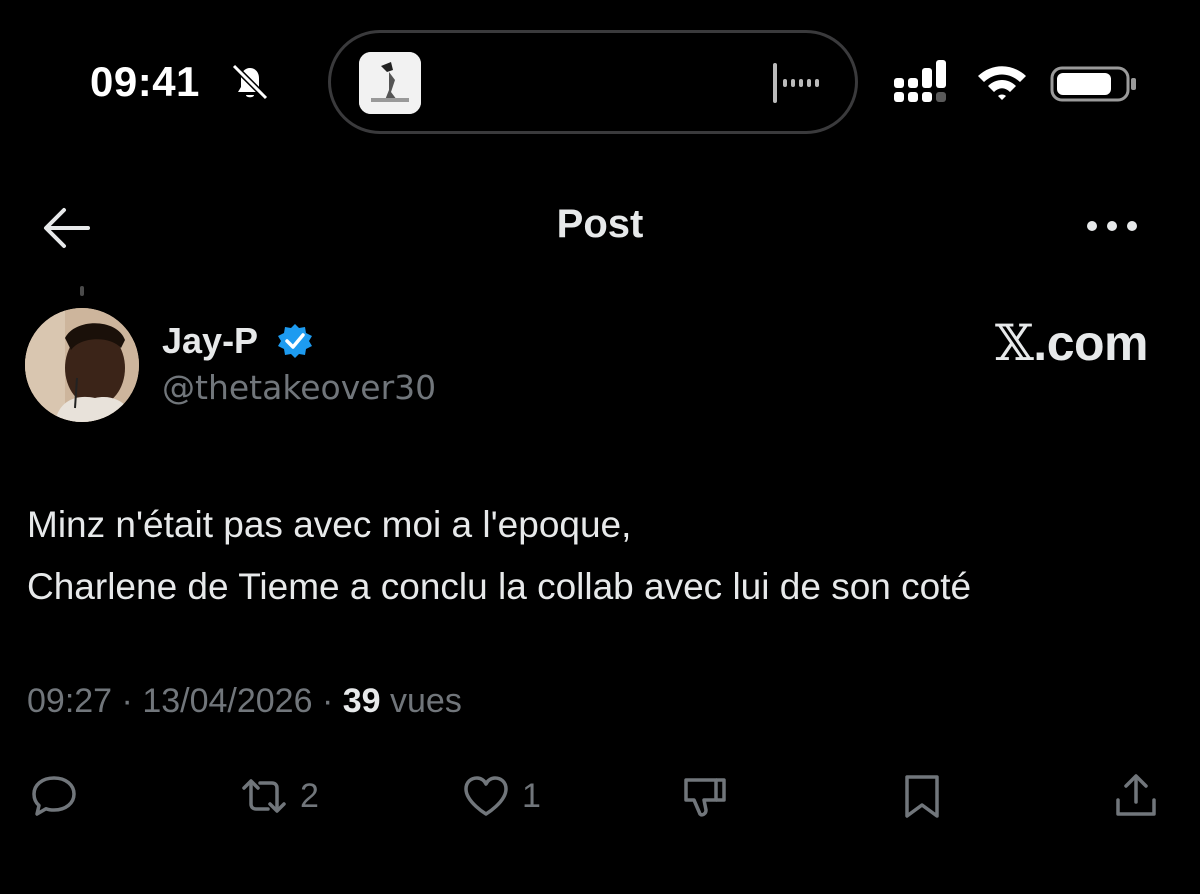 The image size is (1200, 894). I want to click on battery-icon, so click(1093, 84).